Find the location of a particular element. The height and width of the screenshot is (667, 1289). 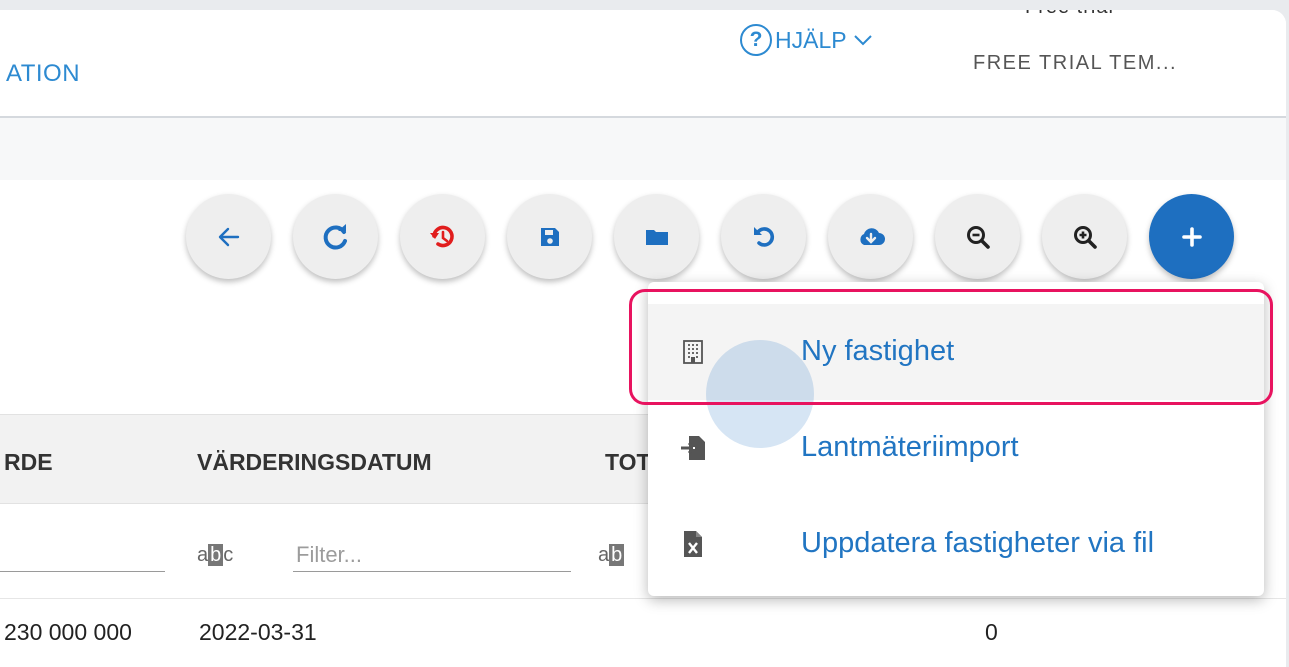

save-icon is located at coordinates (549, 236).